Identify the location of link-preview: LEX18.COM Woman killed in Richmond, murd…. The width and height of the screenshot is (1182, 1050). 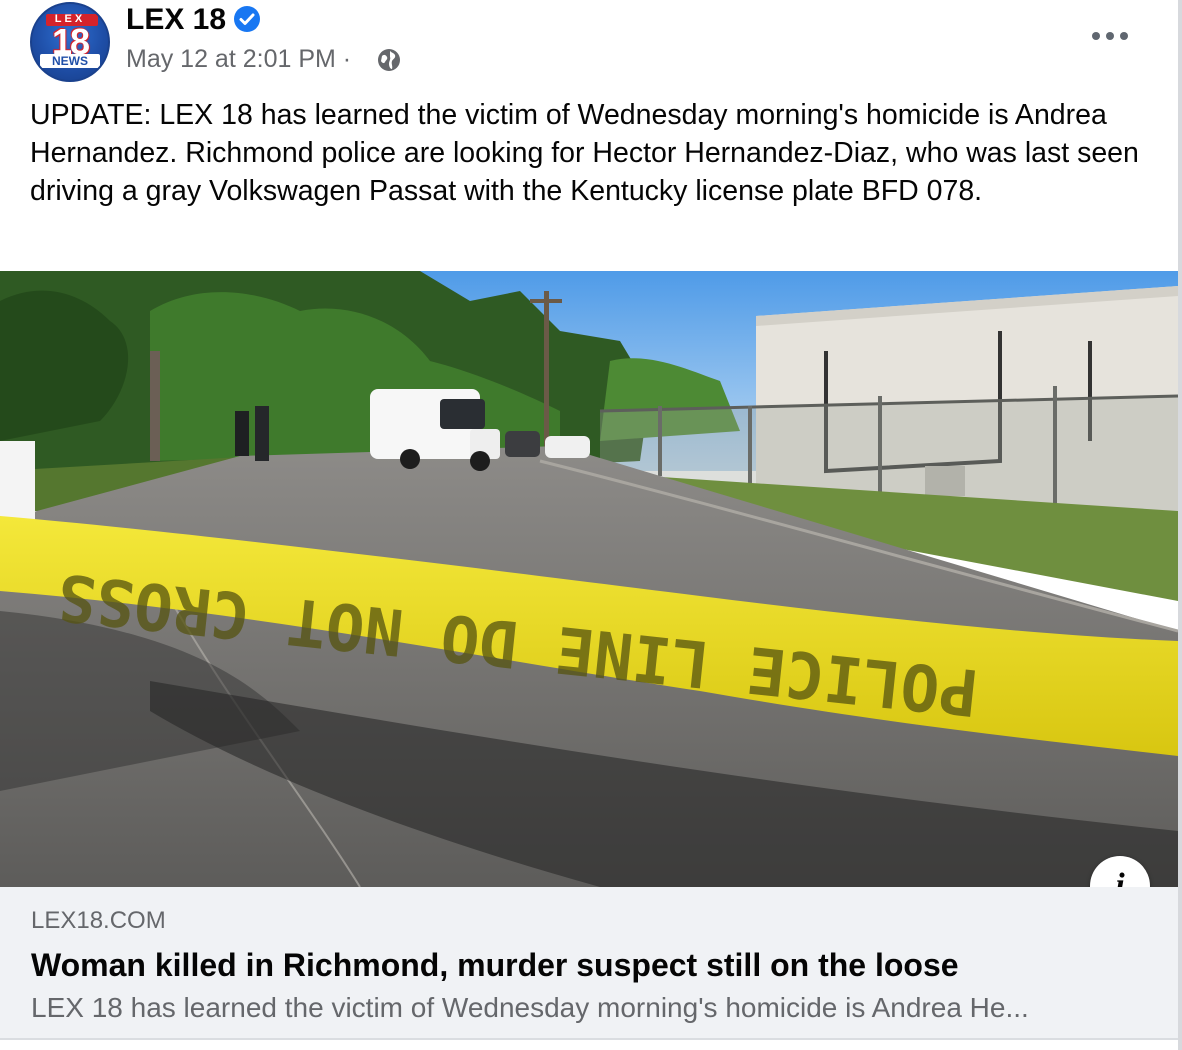
(589, 963).